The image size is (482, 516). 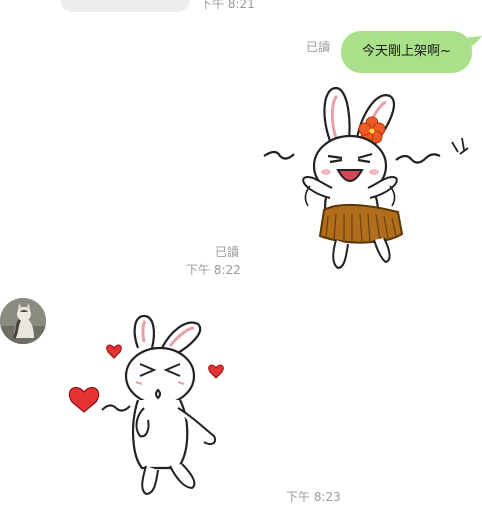 What do you see at coordinates (125, 6) in the screenshot?
I see `incoming-message-bubble` at bounding box center [125, 6].